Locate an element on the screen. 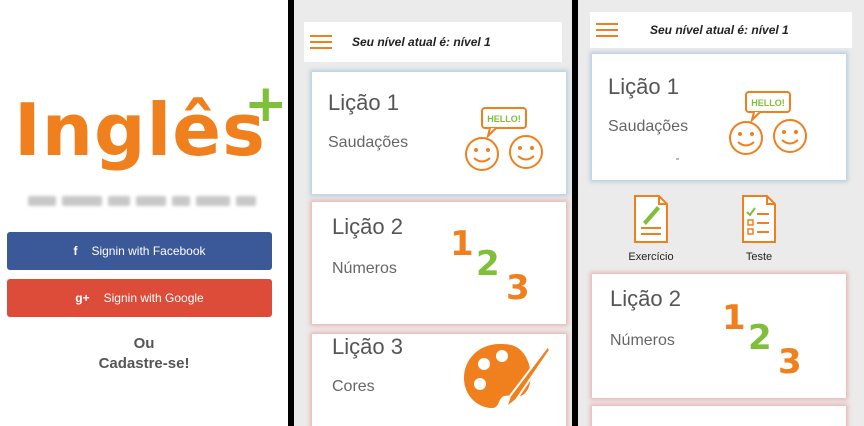  facebook-icon: f is located at coordinates (75, 251).